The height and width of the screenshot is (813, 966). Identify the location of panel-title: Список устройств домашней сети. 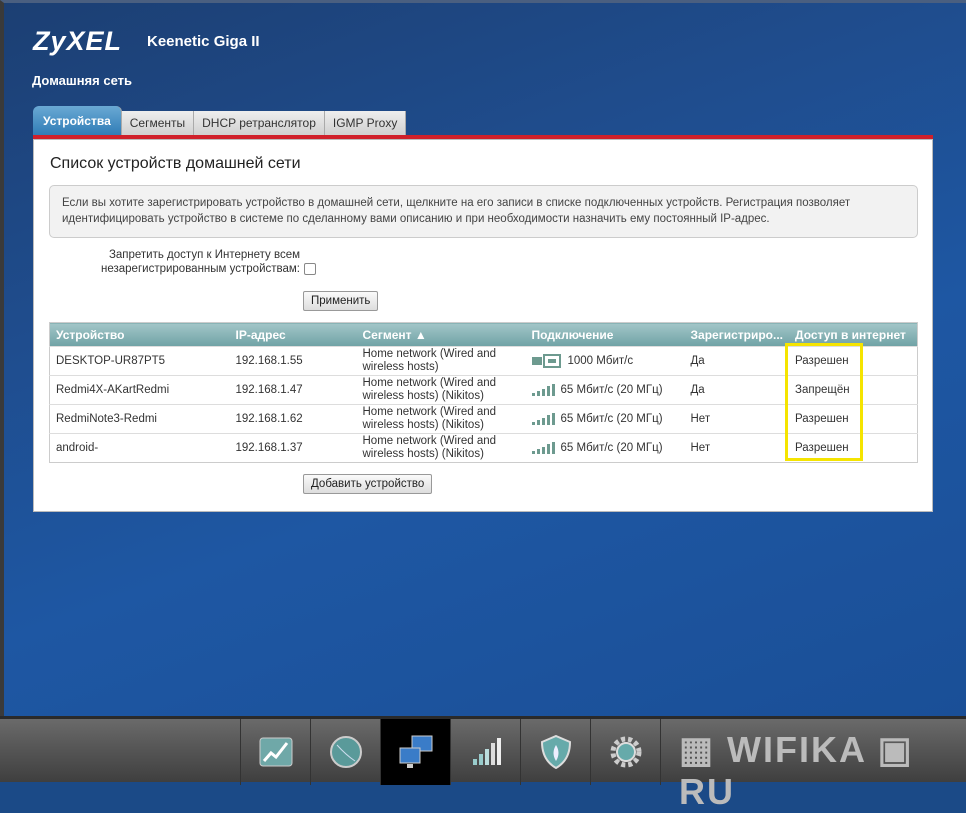
(175, 163).